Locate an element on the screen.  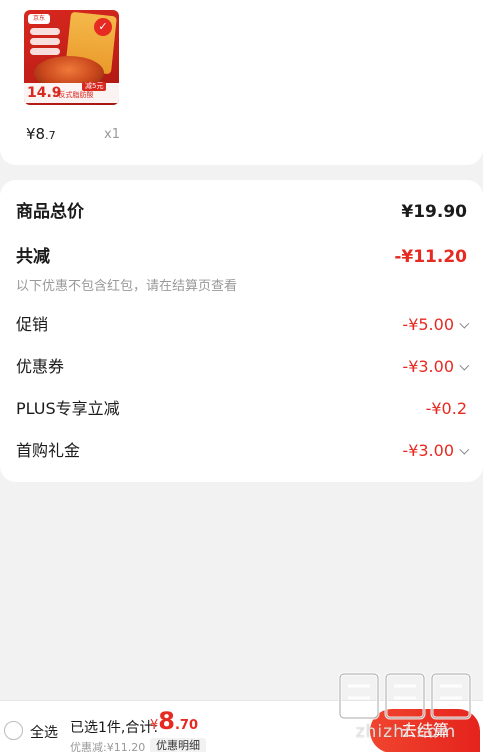
plus-label: PLUS专享立减 is located at coordinates (68, 408).